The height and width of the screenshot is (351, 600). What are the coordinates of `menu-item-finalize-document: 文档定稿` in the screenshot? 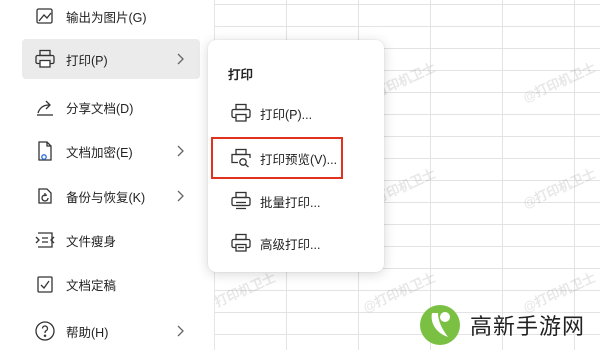 It's located at (111, 284).